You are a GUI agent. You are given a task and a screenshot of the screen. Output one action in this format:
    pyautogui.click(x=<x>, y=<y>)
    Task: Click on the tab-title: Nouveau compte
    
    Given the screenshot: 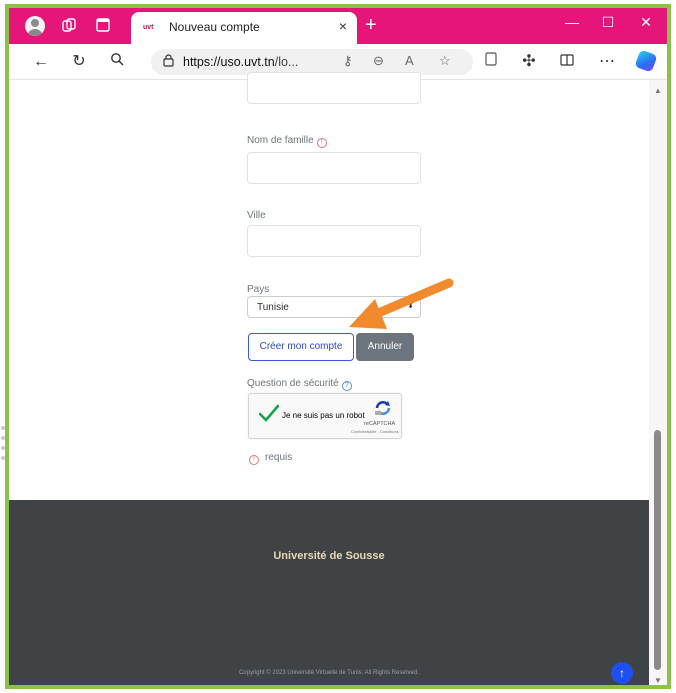 What is the action you would take?
    pyautogui.click(x=214, y=27)
    